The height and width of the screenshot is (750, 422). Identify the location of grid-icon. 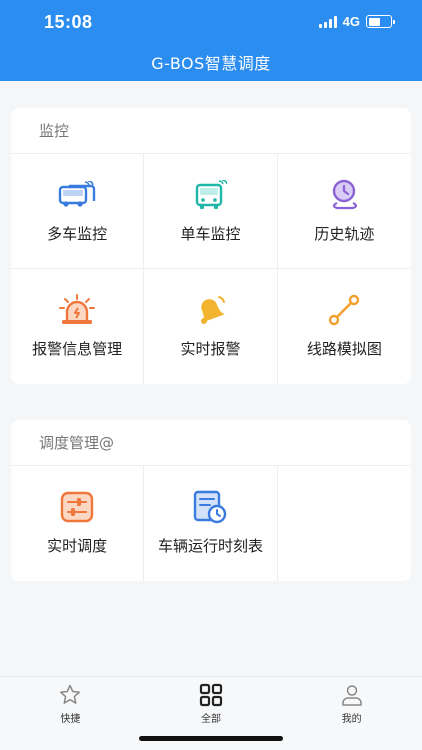
(211, 695).